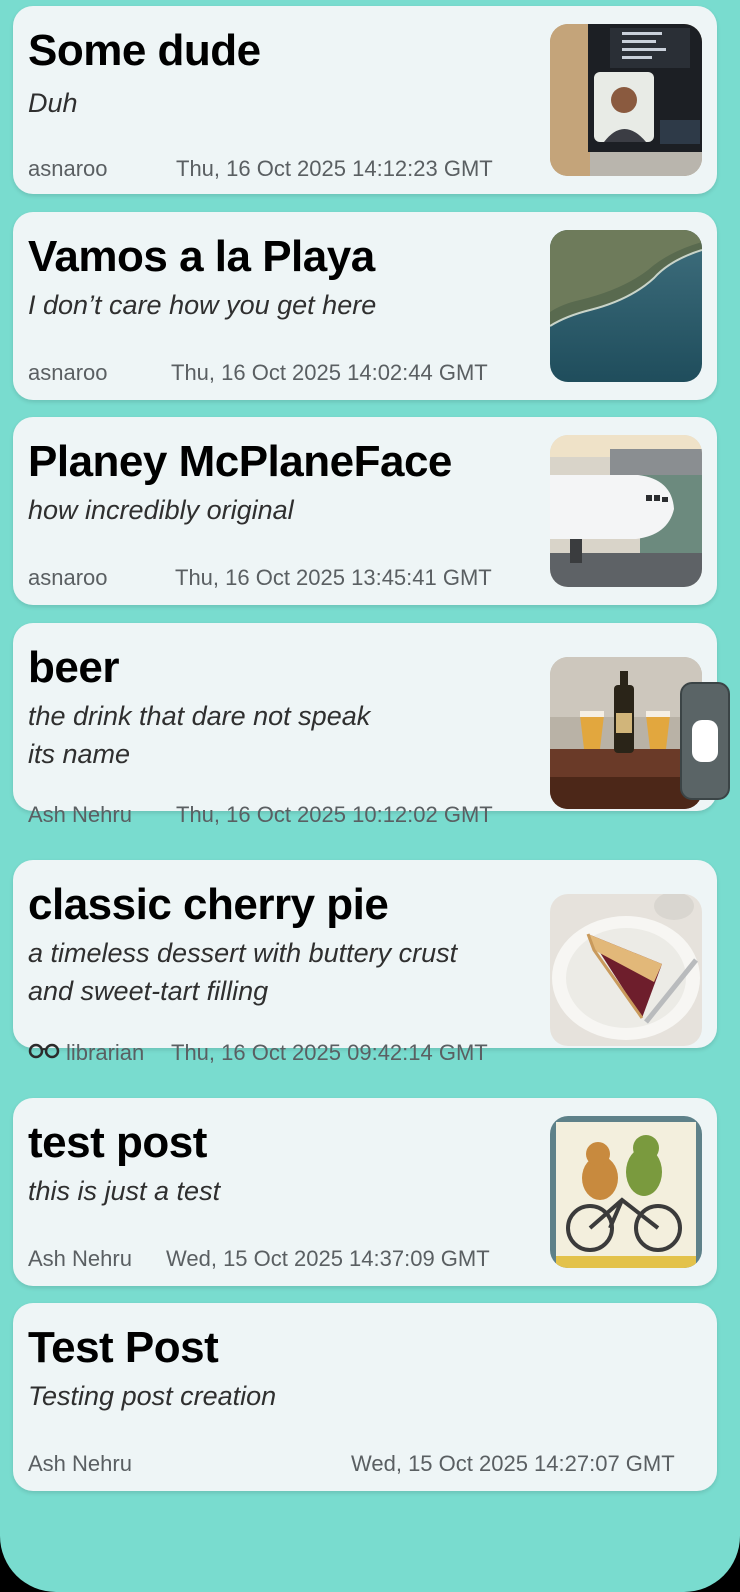 The image size is (740, 1592). I want to click on post-title: test post, so click(117, 1142).